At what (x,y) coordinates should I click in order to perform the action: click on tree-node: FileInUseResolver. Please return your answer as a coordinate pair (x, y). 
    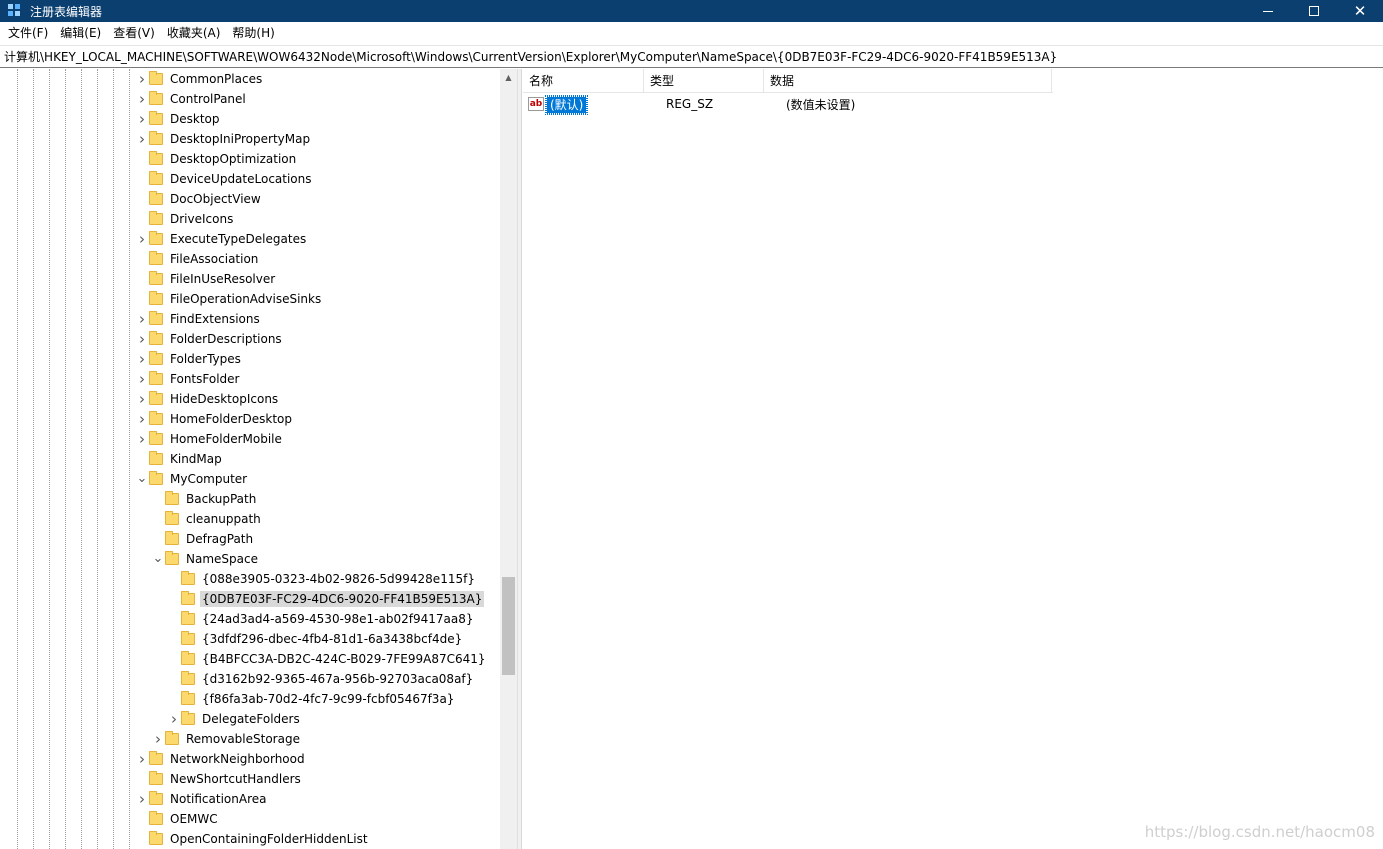
    Looking at the image, I should click on (206, 279).